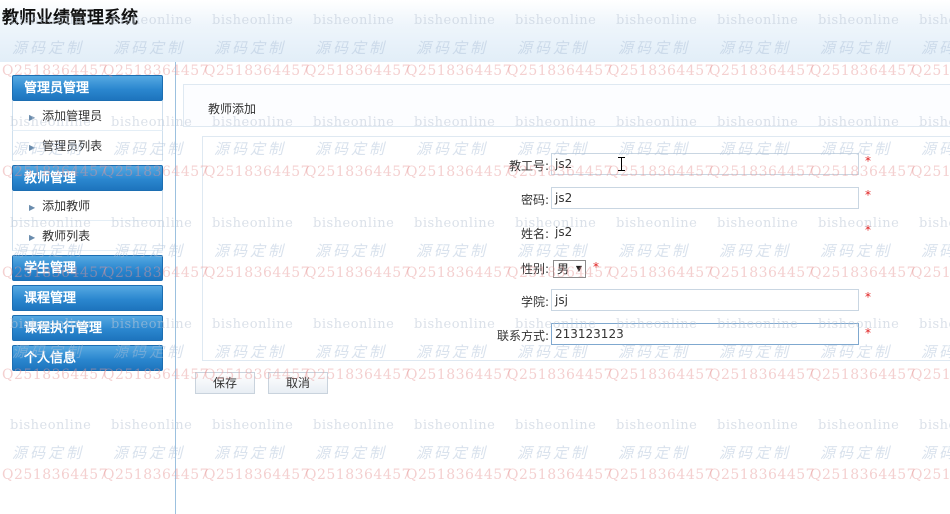 Image resolution: width=950 pixels, height=514 pixels. Describe the element at coordinates (232, 109) in the screenshot. I see `page-title: 教师添加` at that location.